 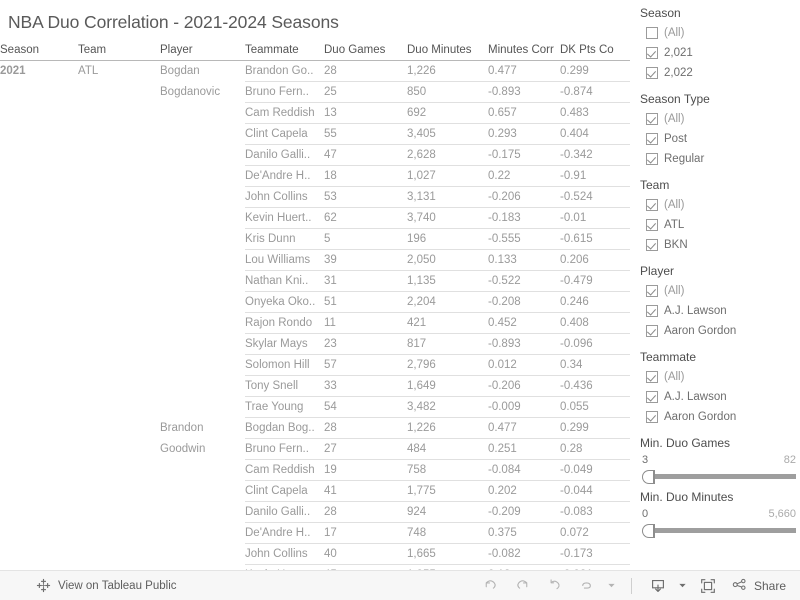 What do you see at coordinates (284, 218) in the screenshot?
I see `teammate-cell: Kevin Huert..` at bounding box center [284, 218].